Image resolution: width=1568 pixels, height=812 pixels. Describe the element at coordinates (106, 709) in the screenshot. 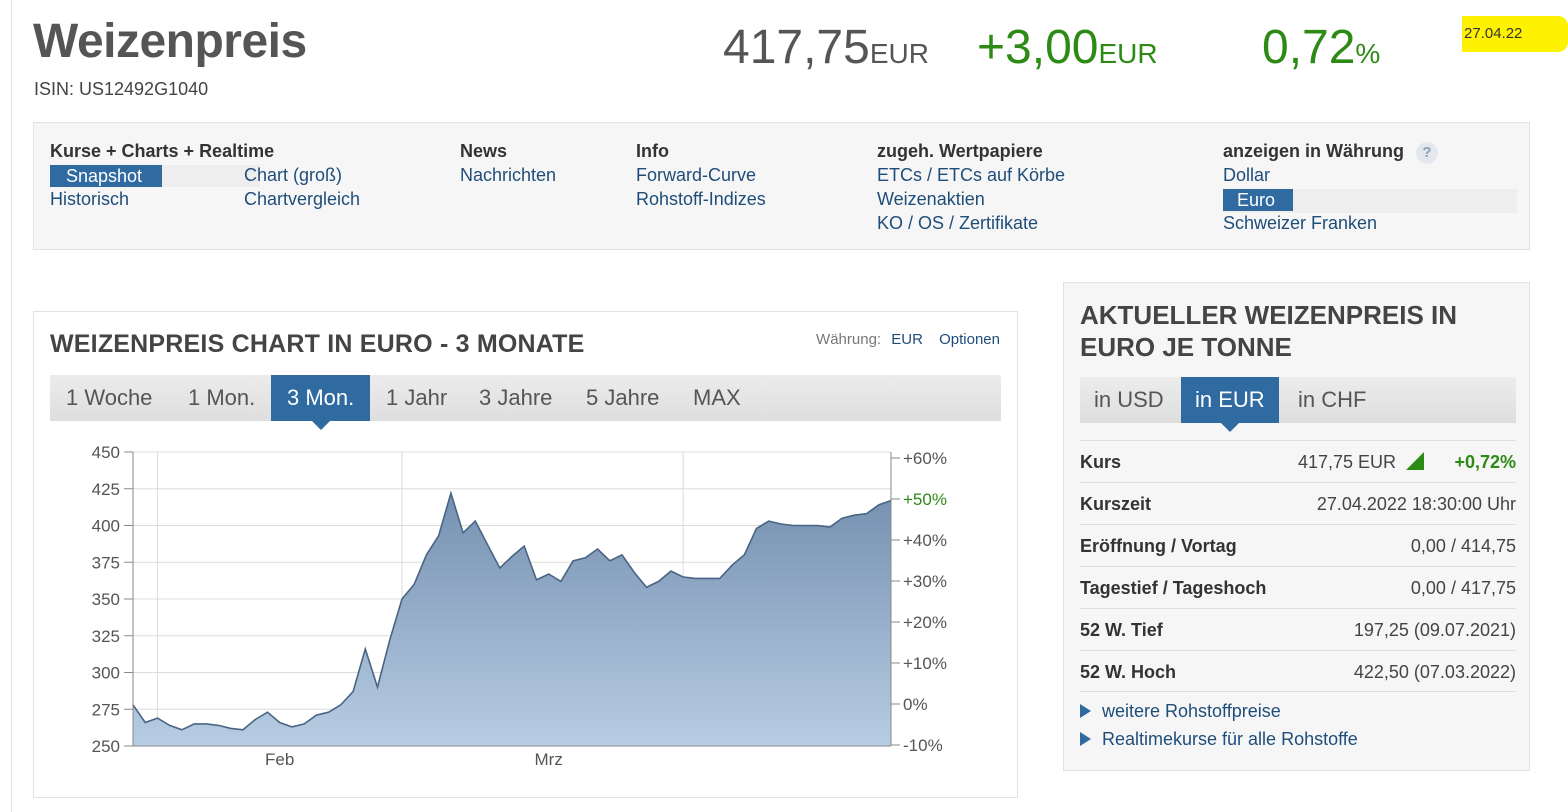

I see `y-tick-label: 275` at that location.